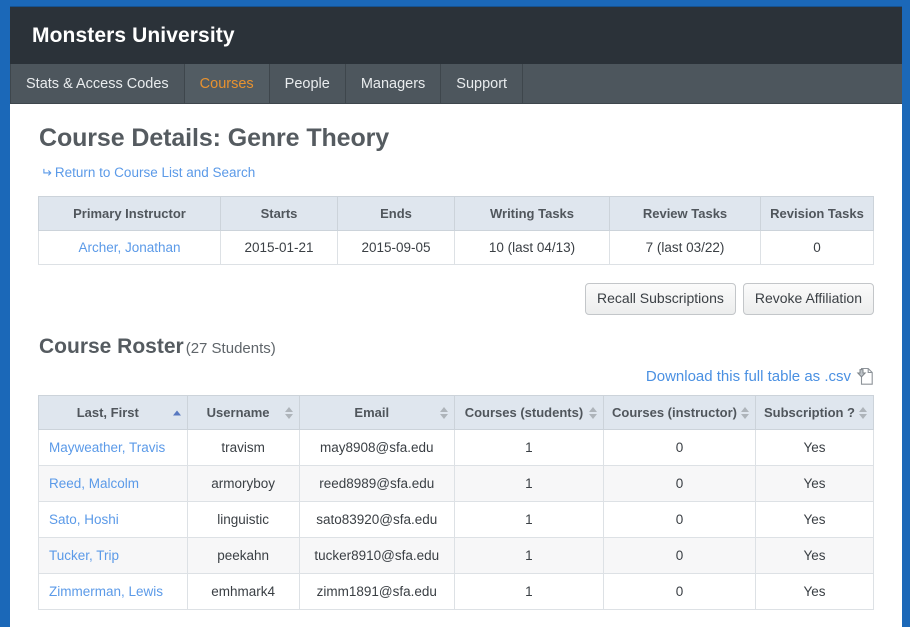 The width and height of the screenshot is (910, 627). What do you see at coordinates (84, 519) in the screenshot?
I see `student-link: Sato, Hoshi` at bounding box center [84, 519].